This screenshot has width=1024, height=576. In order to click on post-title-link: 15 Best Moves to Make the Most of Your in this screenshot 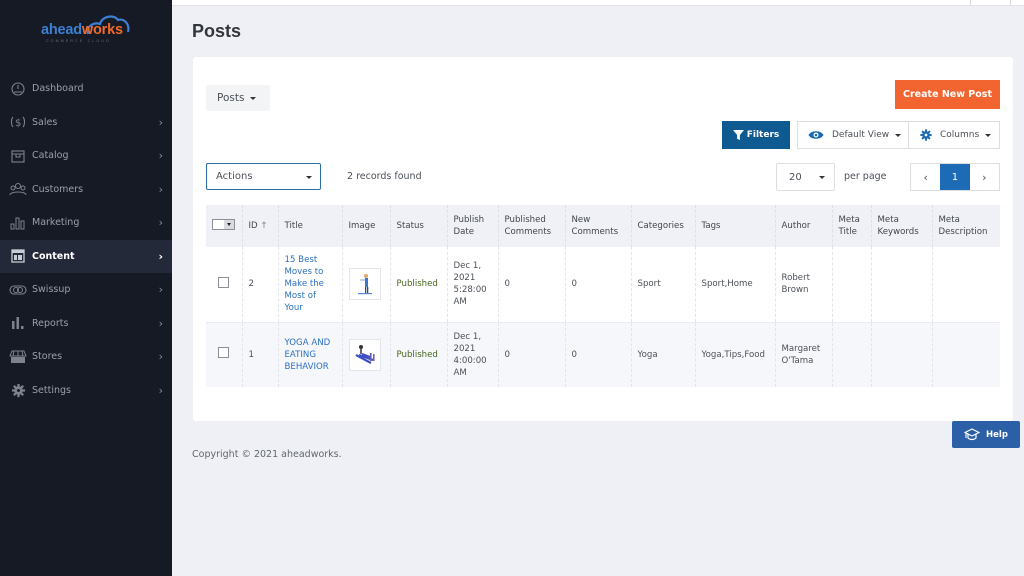, I will do `click(304, 284)`.